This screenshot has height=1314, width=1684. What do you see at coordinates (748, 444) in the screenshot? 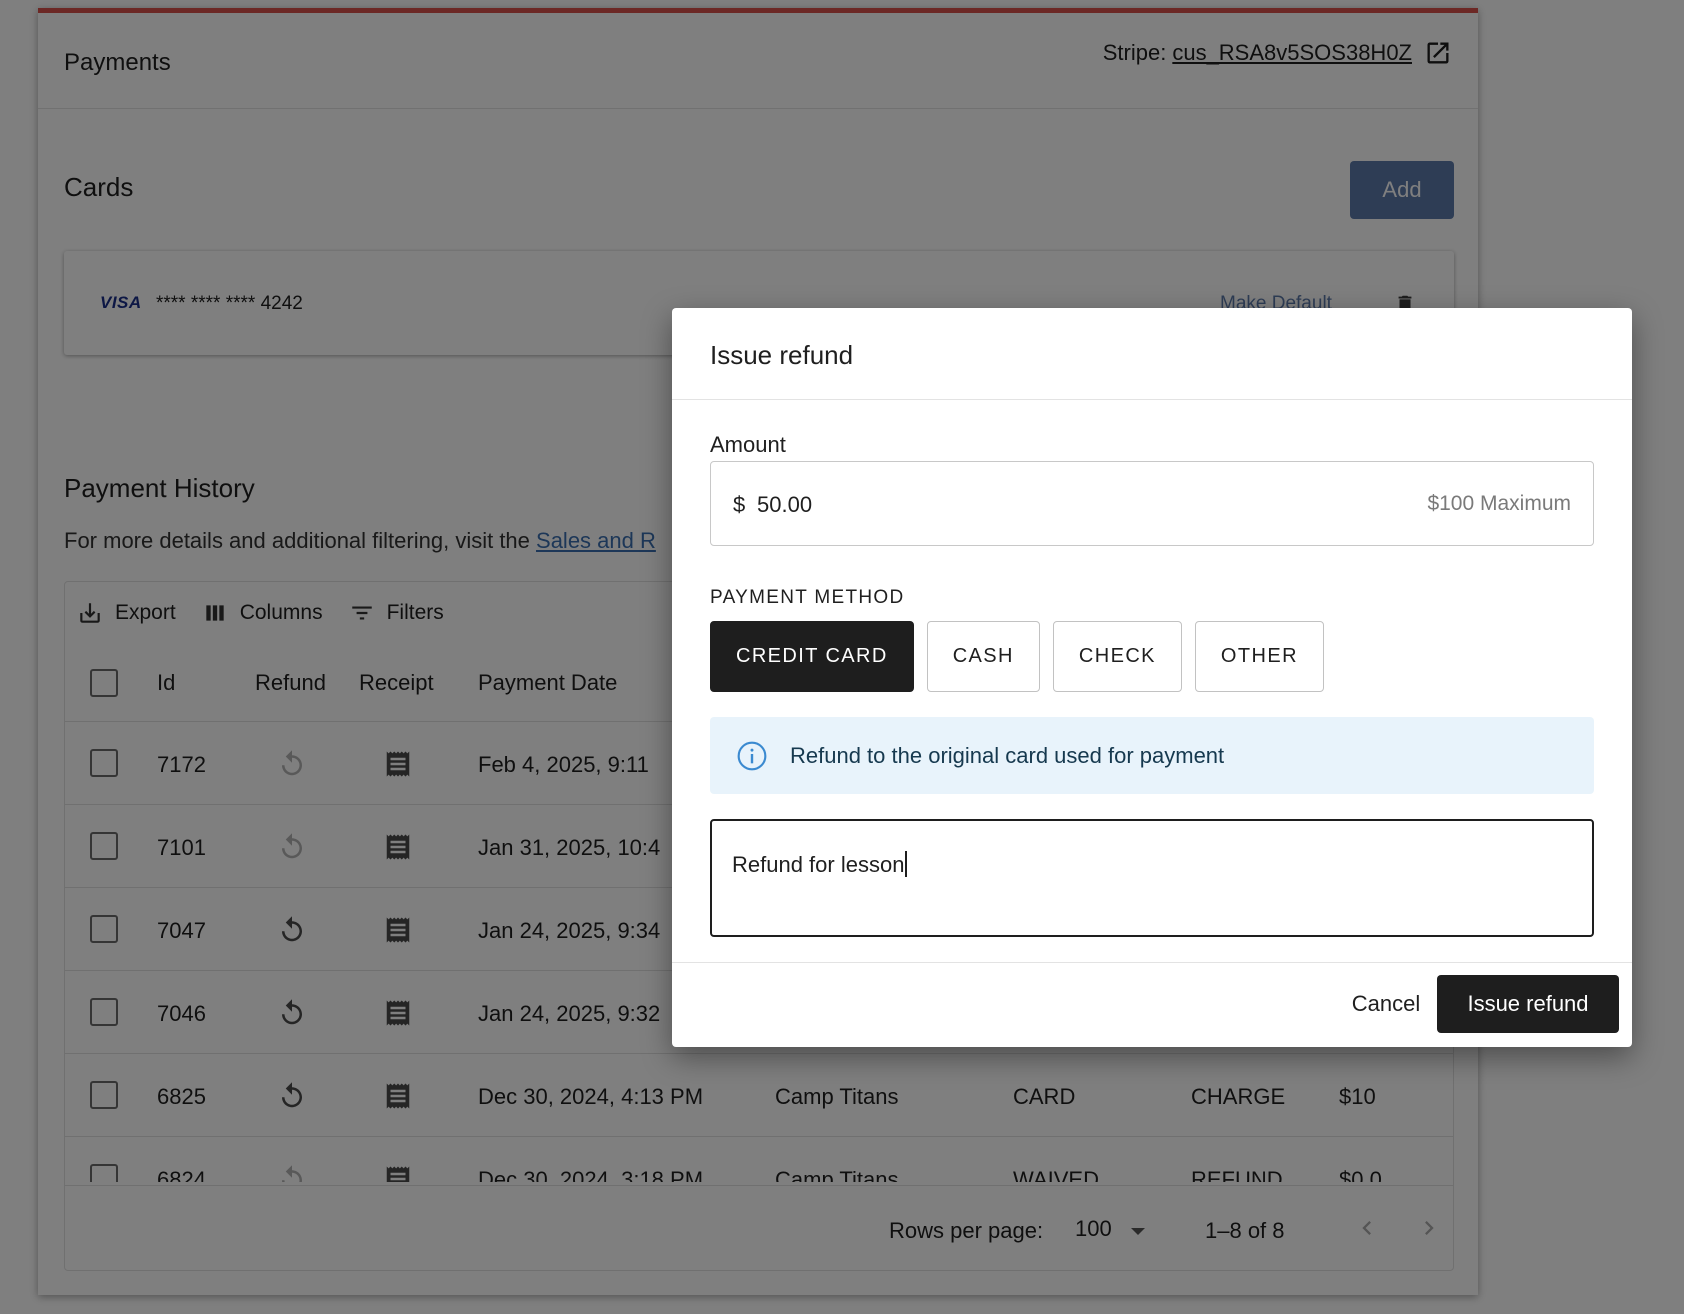
I see `amount-label: Amount` at bounding box center [748, 444].